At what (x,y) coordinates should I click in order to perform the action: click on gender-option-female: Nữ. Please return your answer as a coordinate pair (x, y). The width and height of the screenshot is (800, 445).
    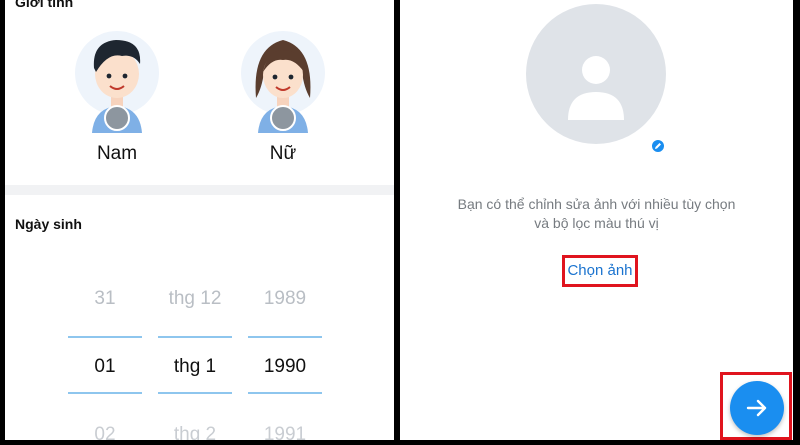
    Looking at the image, I should click on (283, 103).